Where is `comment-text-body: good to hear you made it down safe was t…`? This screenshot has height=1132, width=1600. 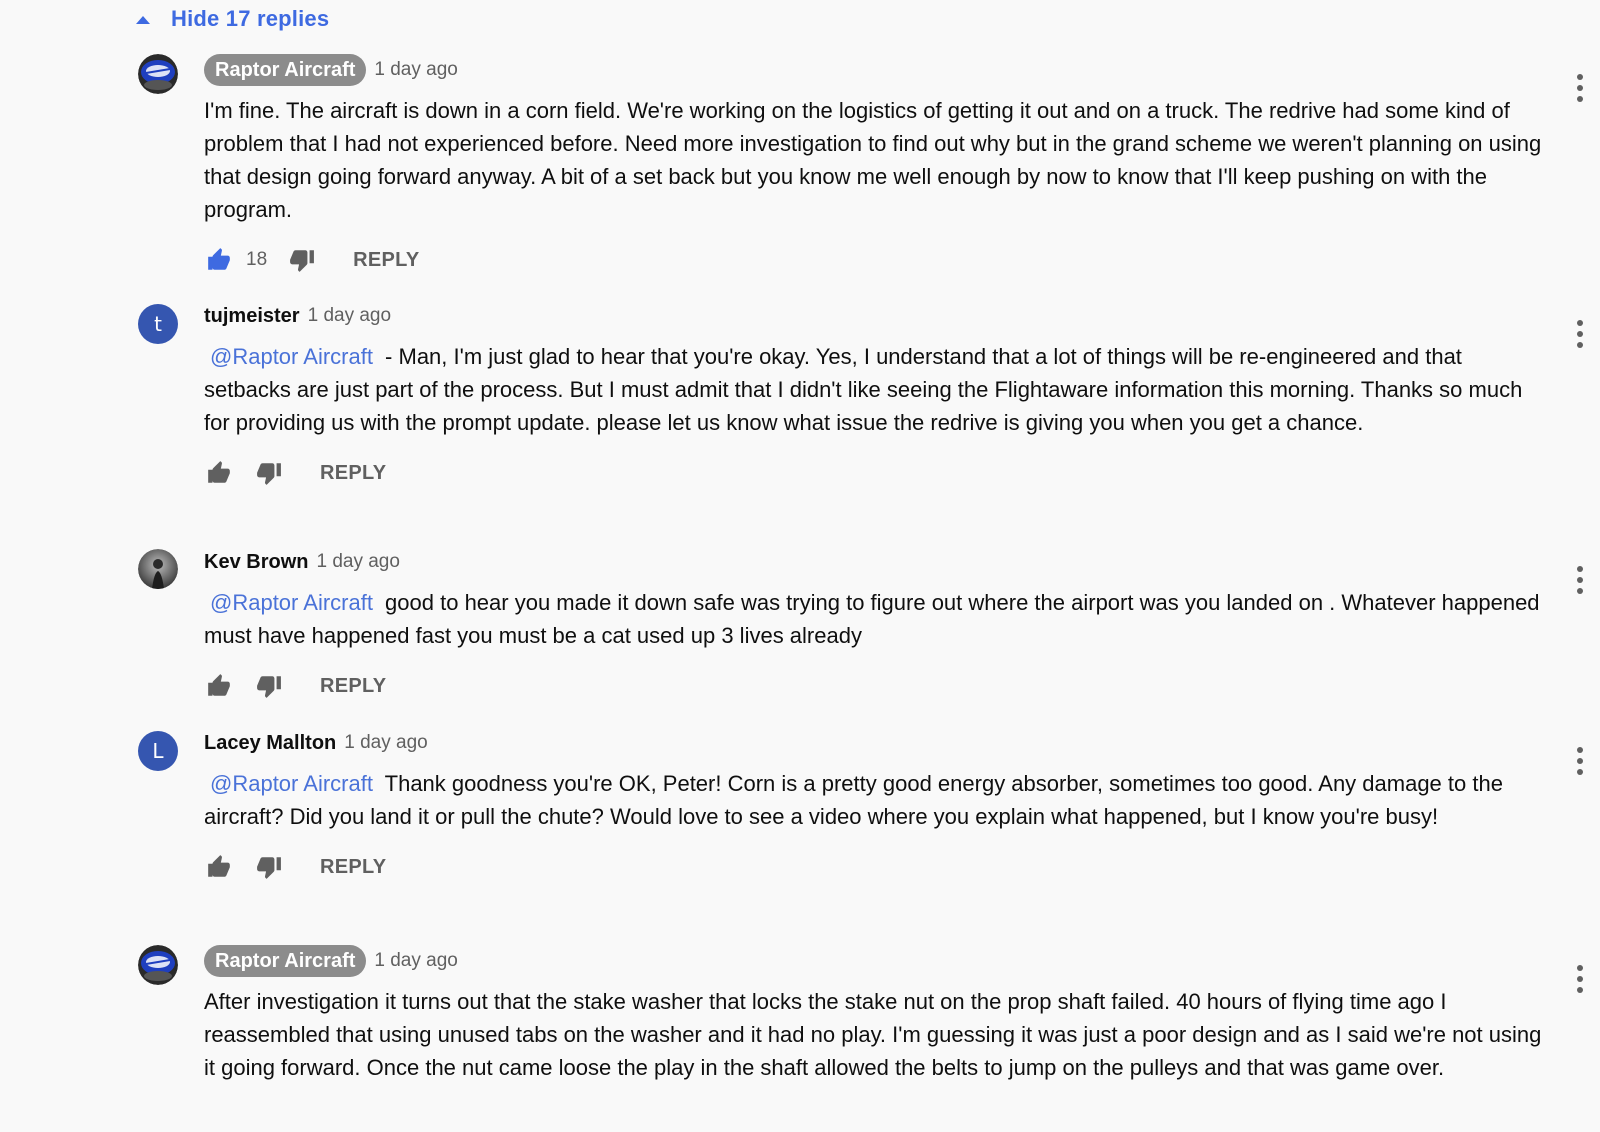
comment-text-body: good to hear you made it down safe was t… is located at coordinates (872, 619).